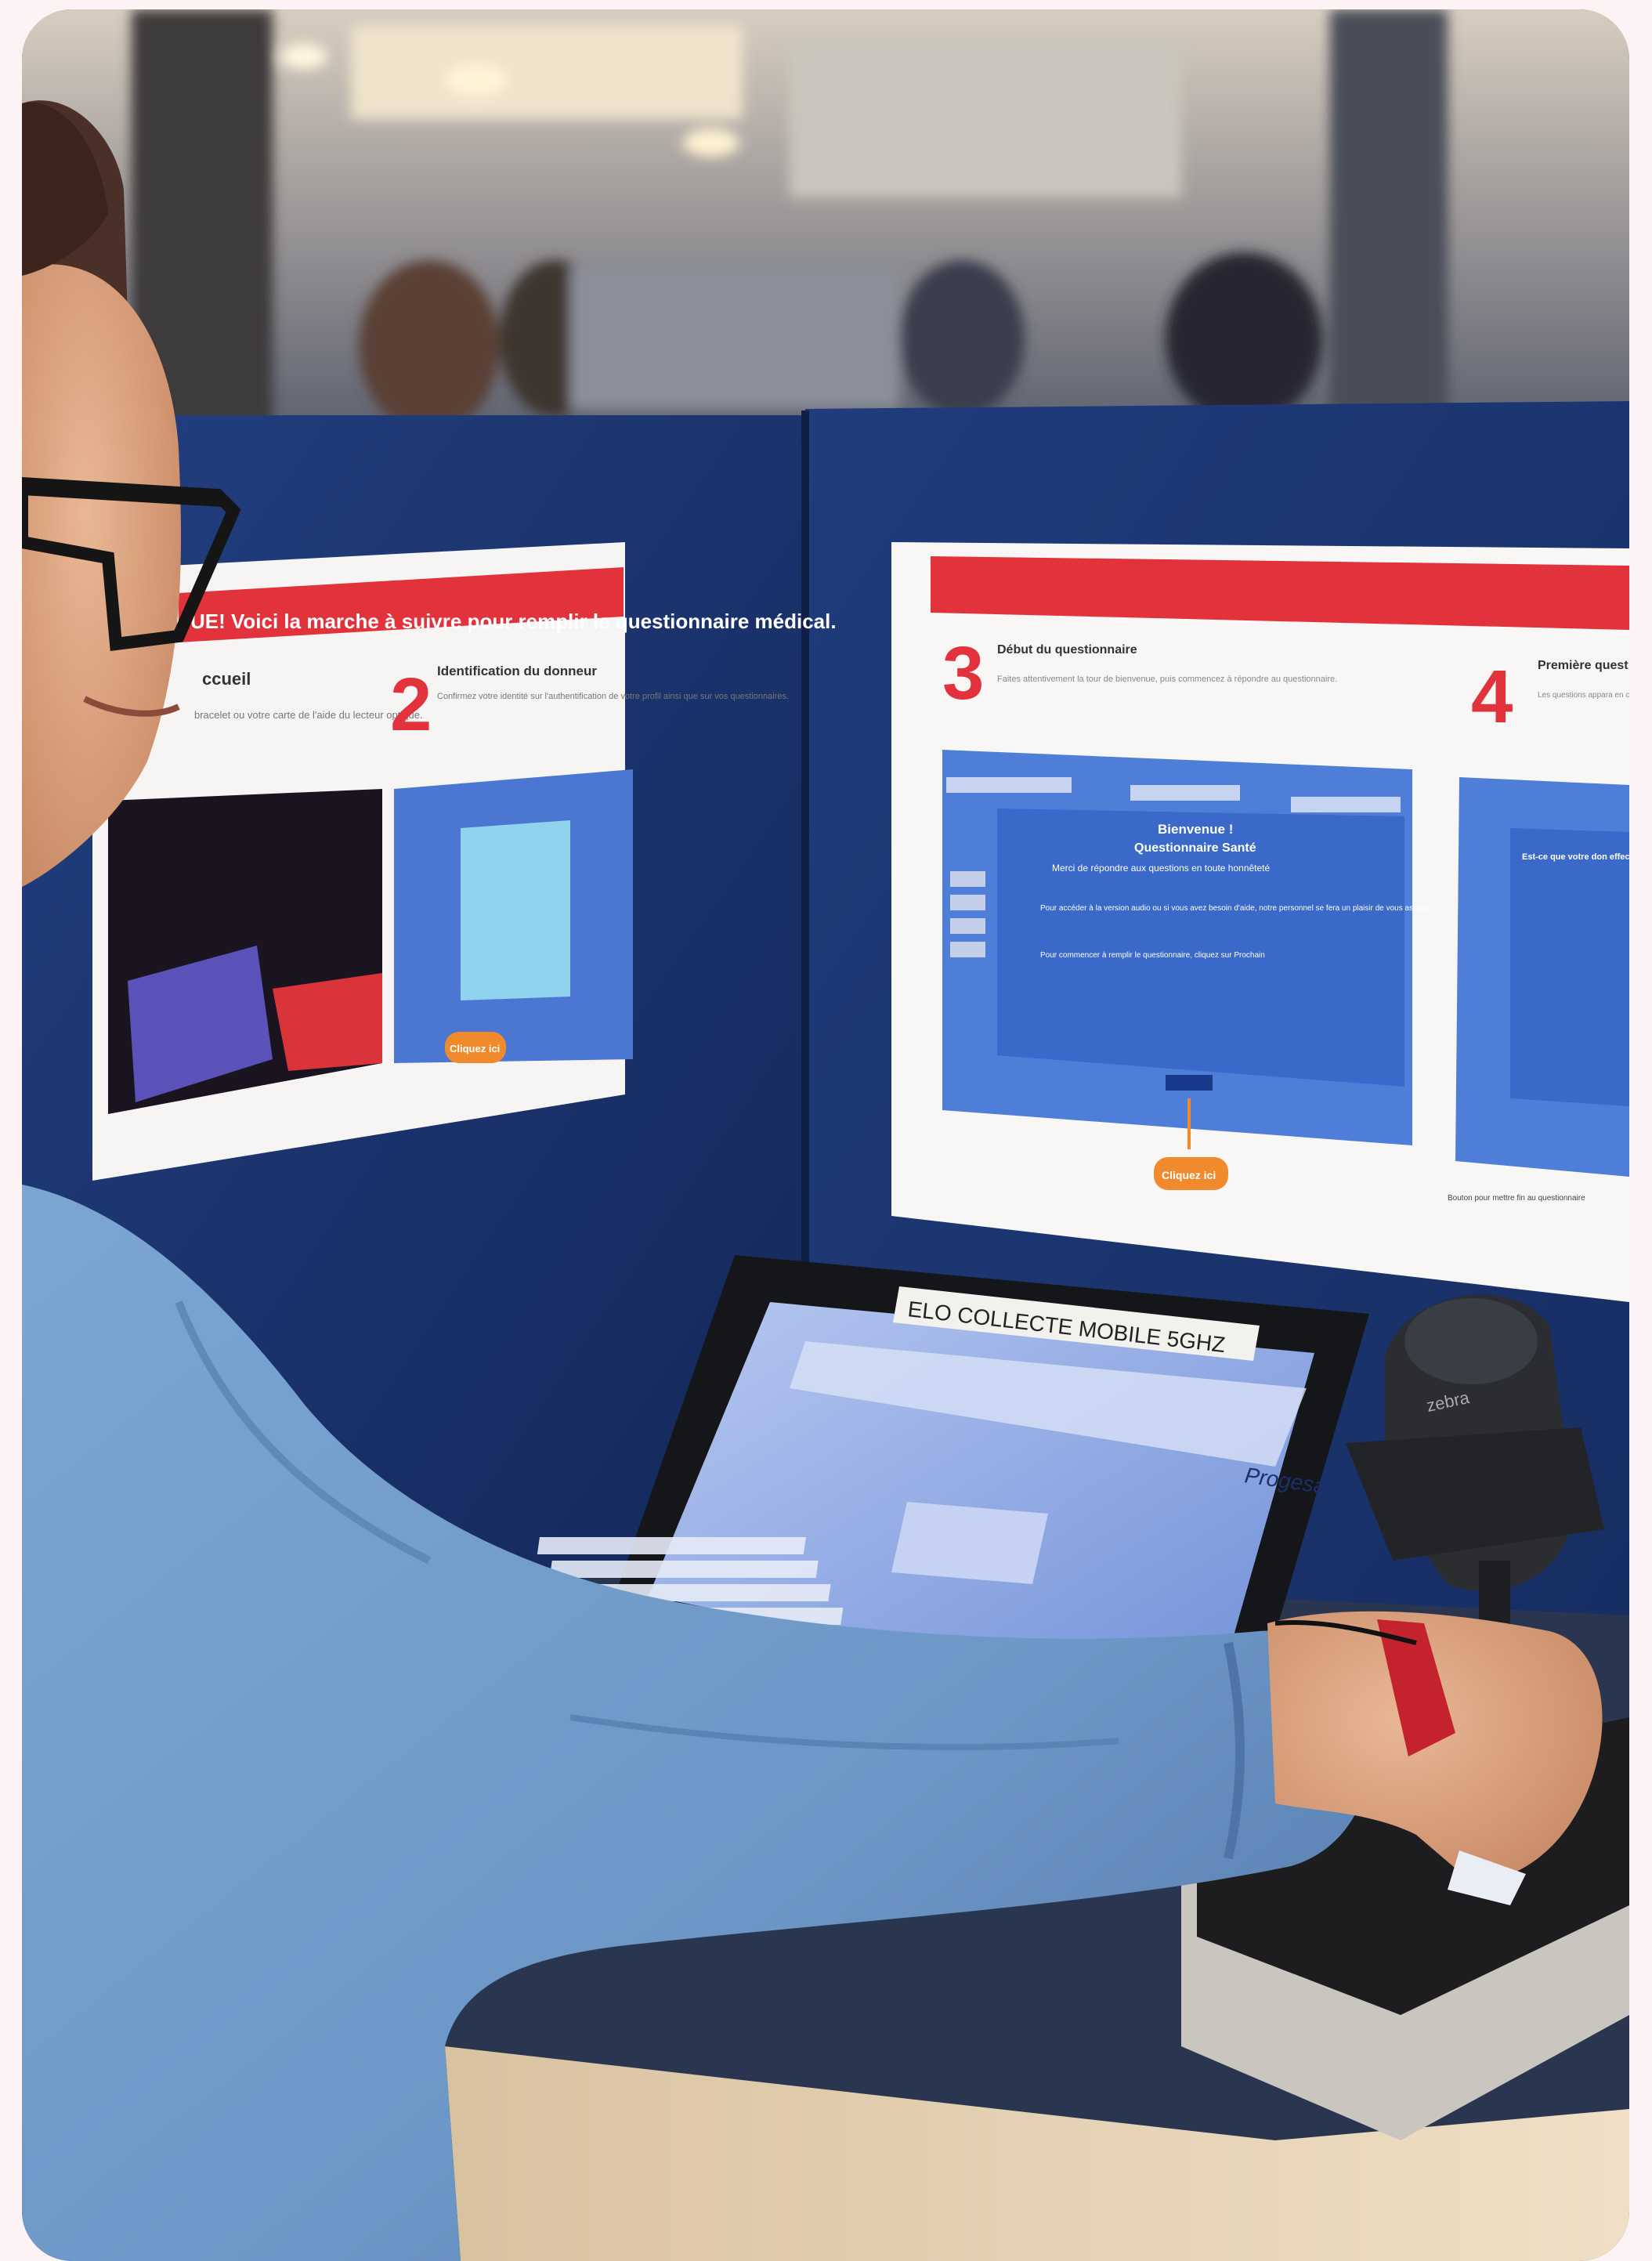  I want to click on poster-right-side-note: Bouton pour mettre fin au questionnaire, so click(1517, 1198).